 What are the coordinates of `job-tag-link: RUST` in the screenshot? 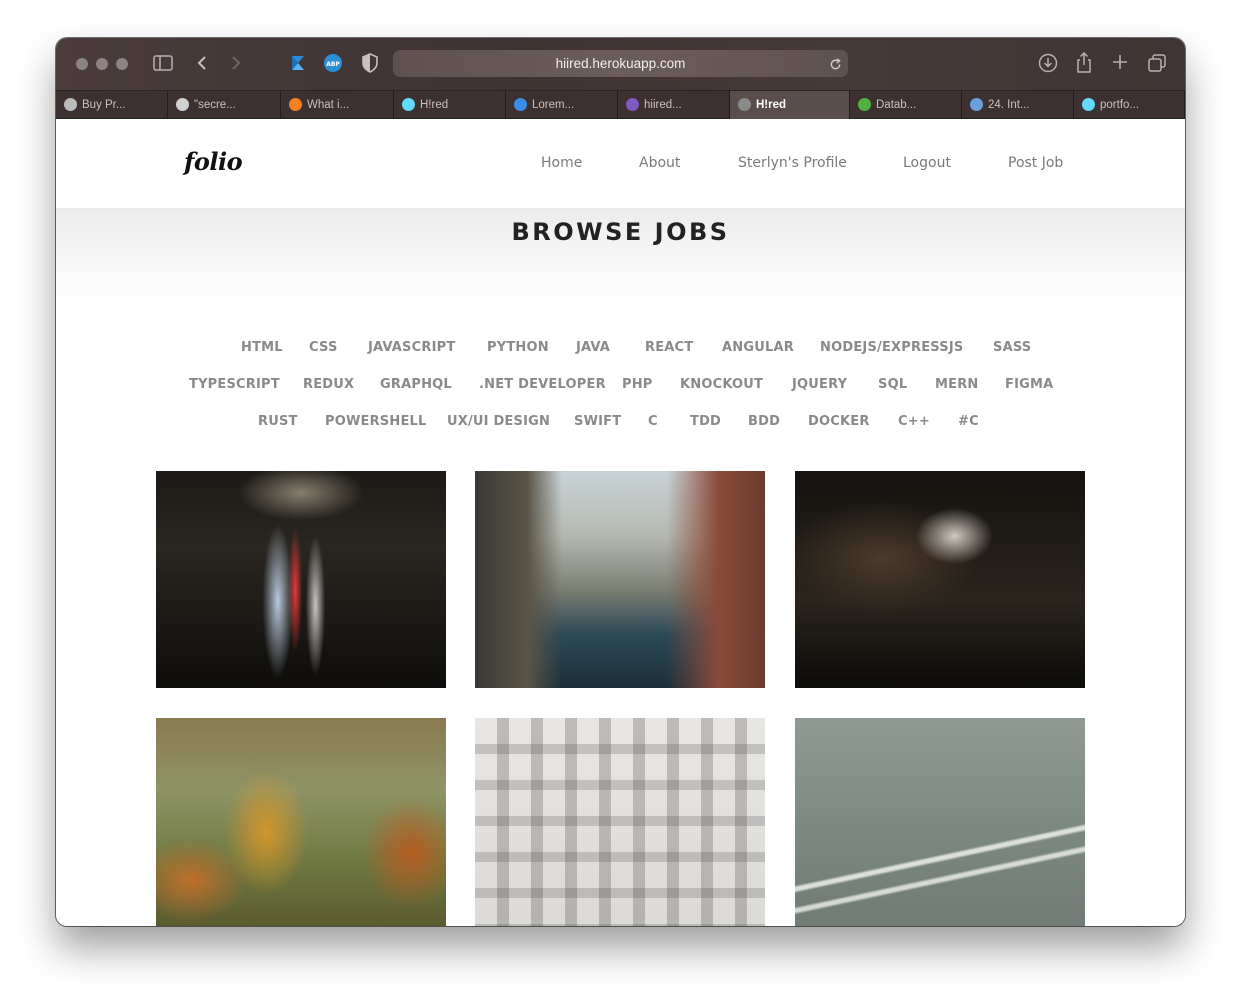 It's located at (278, 421).